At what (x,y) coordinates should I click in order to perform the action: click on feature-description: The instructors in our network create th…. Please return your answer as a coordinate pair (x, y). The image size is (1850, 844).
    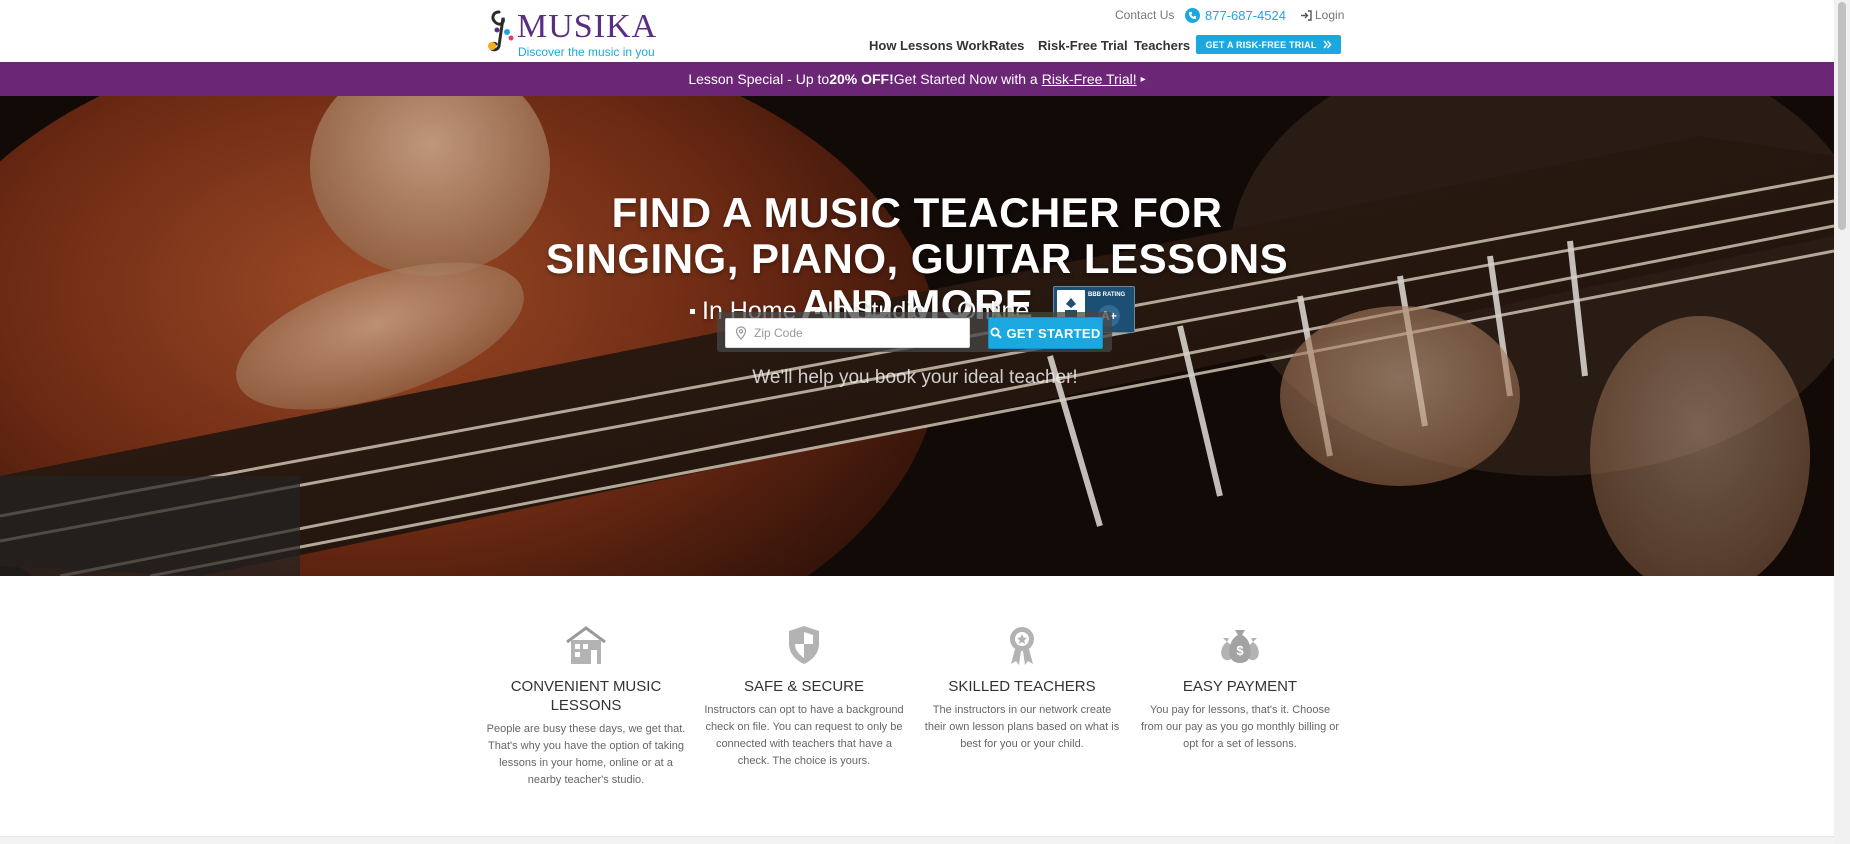
    Looking at the image, I should click on (1022, 727).